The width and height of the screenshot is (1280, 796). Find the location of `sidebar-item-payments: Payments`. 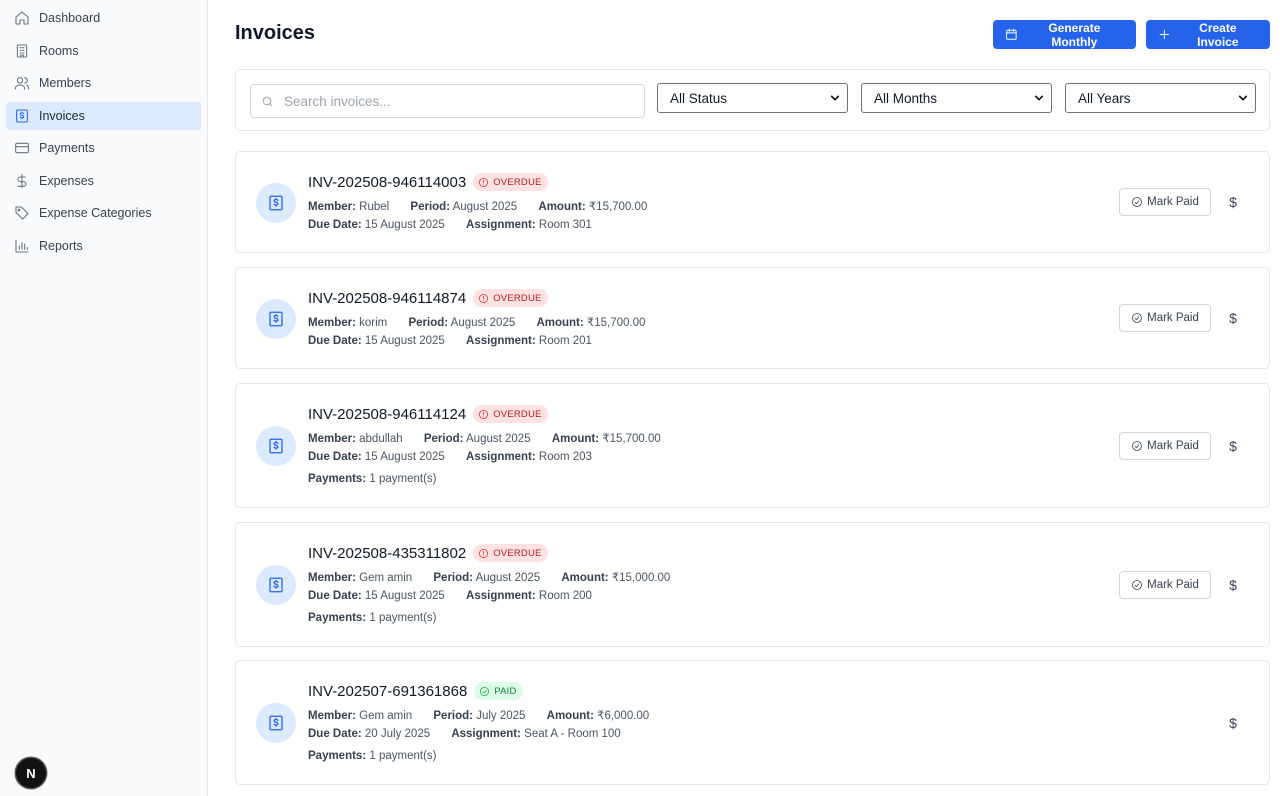

sidebar-item-payments: Payments is located at coordinates (103, 148).